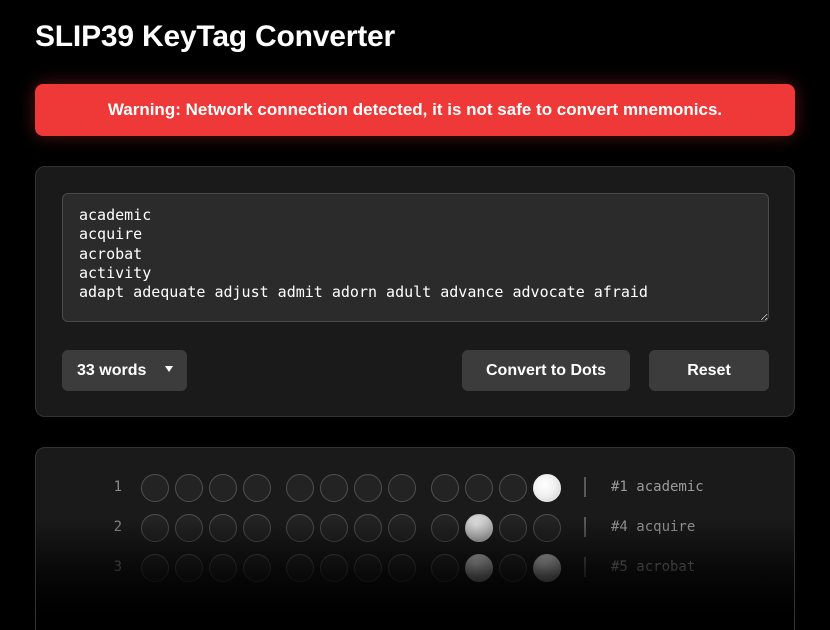  Describe the element at coordinates (117, 527) in the screenshot. I see `row-index: 2` at that location.